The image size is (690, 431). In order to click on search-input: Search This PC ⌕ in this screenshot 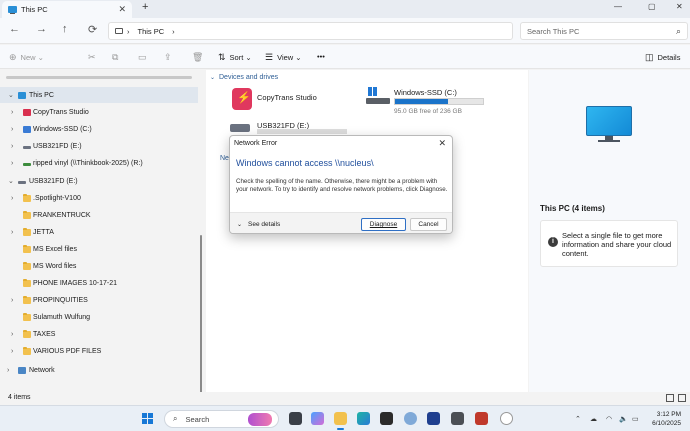, I will do `click(604, 31)`.